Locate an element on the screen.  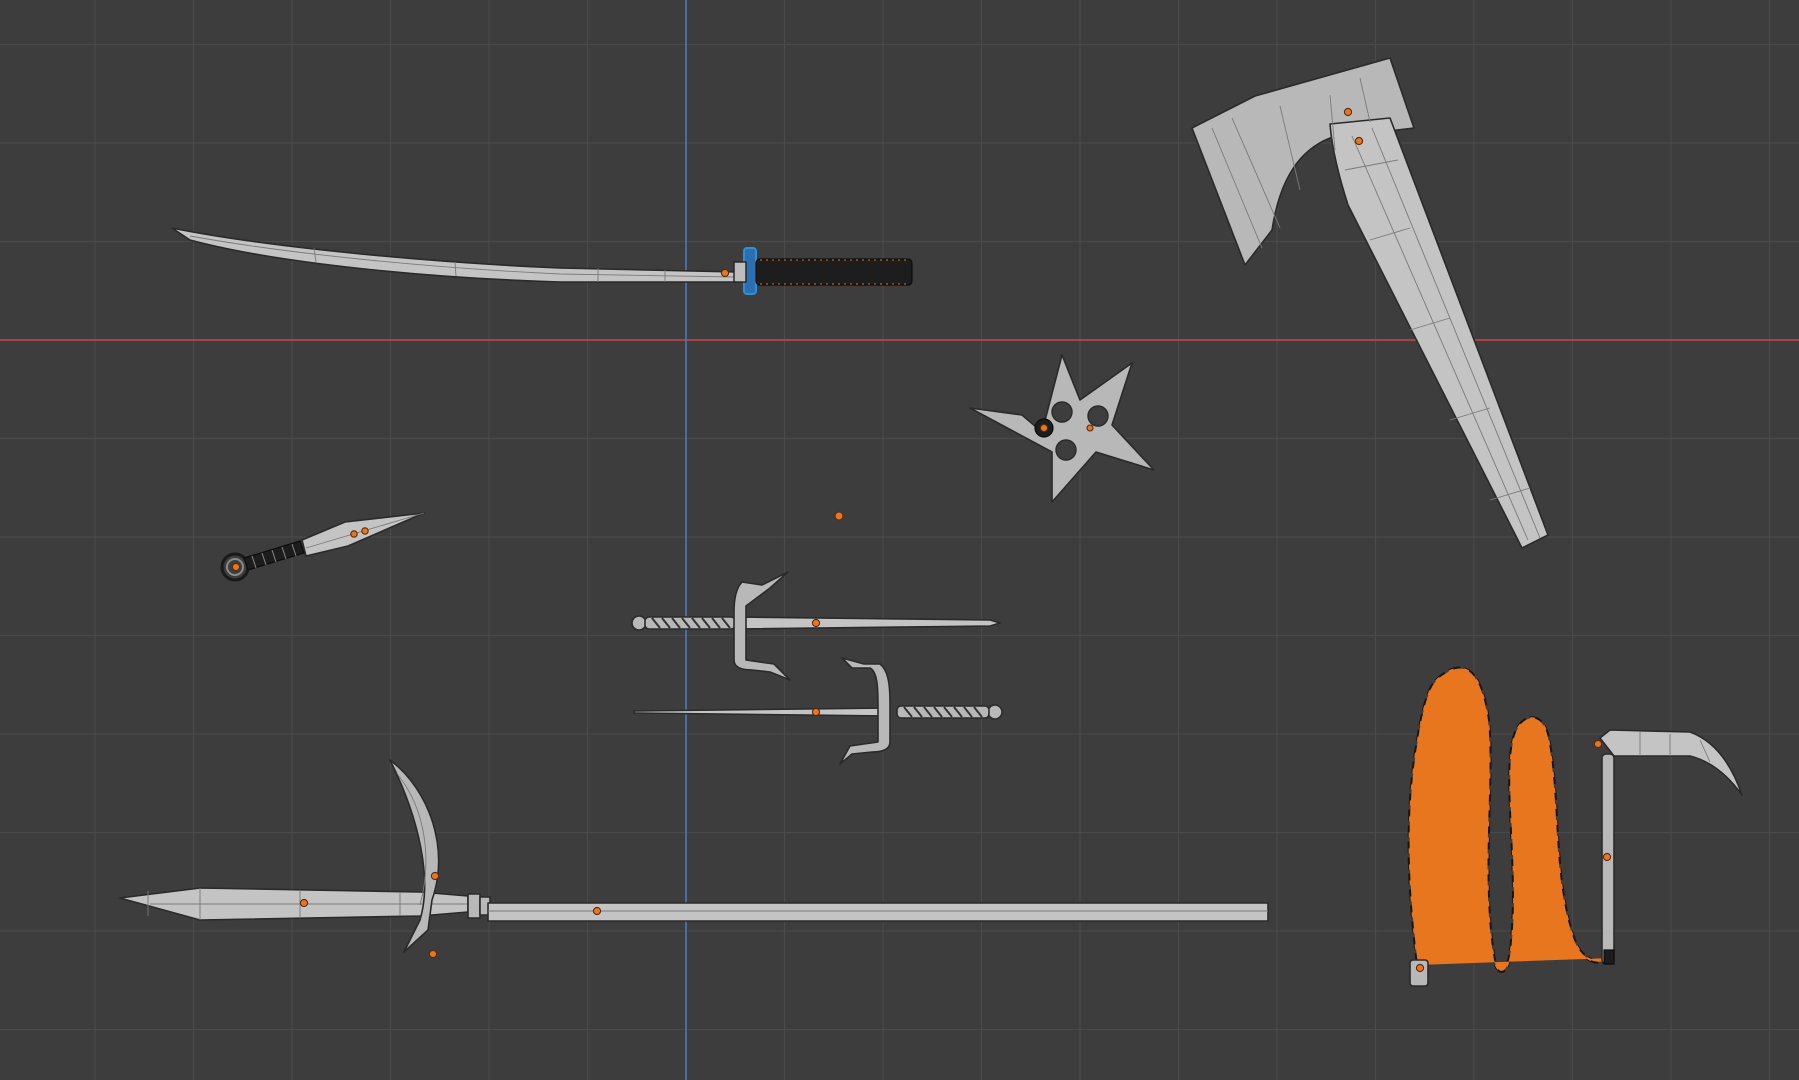
shuriken-origin is located at coordinates (1044, 428).